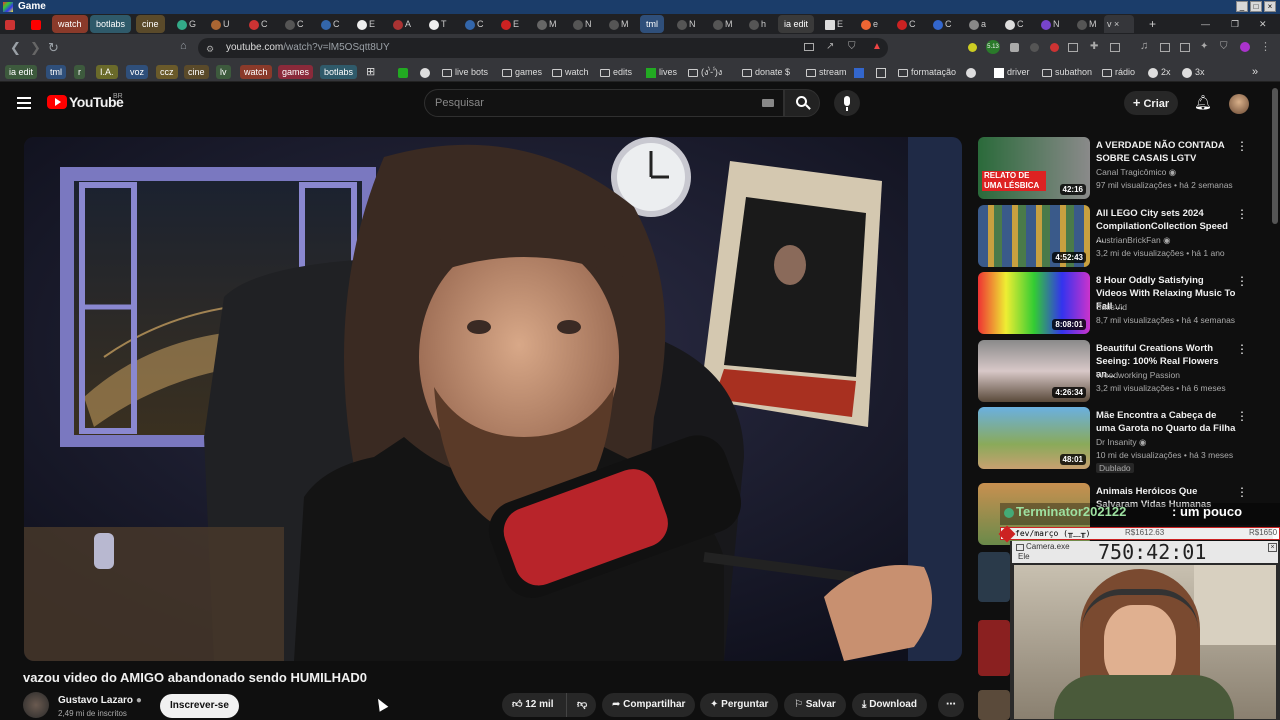 This screenshot has width=1280, height=720. I want to click on bookmark-folder: driver, so click(1012, 72).